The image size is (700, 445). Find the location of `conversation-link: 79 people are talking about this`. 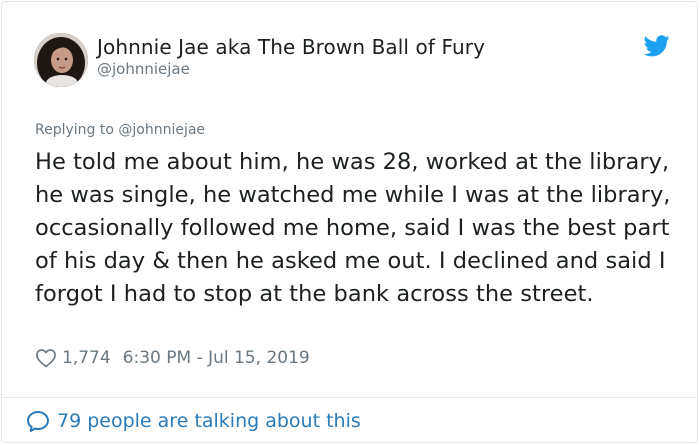

conversation-link: 79 people are talking about this is located at coordinates (193, 421).